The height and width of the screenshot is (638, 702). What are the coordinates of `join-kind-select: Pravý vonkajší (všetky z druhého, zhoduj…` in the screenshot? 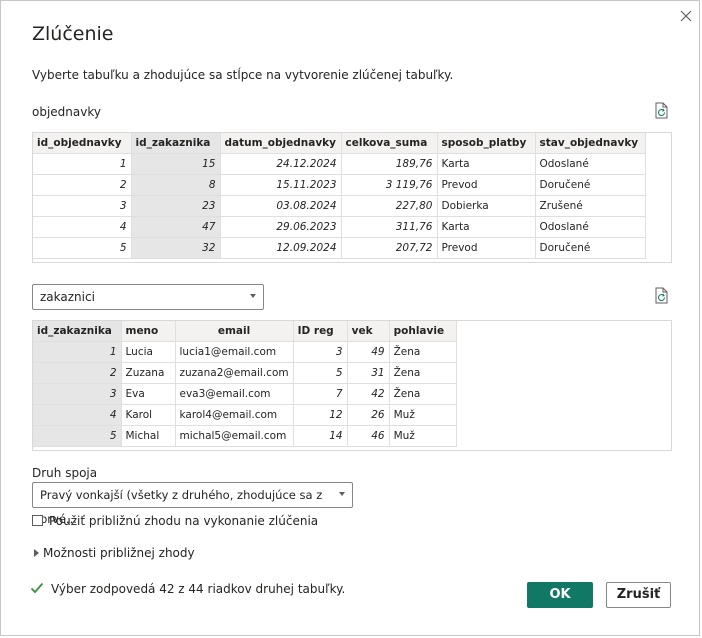 It's located at (192, 504).